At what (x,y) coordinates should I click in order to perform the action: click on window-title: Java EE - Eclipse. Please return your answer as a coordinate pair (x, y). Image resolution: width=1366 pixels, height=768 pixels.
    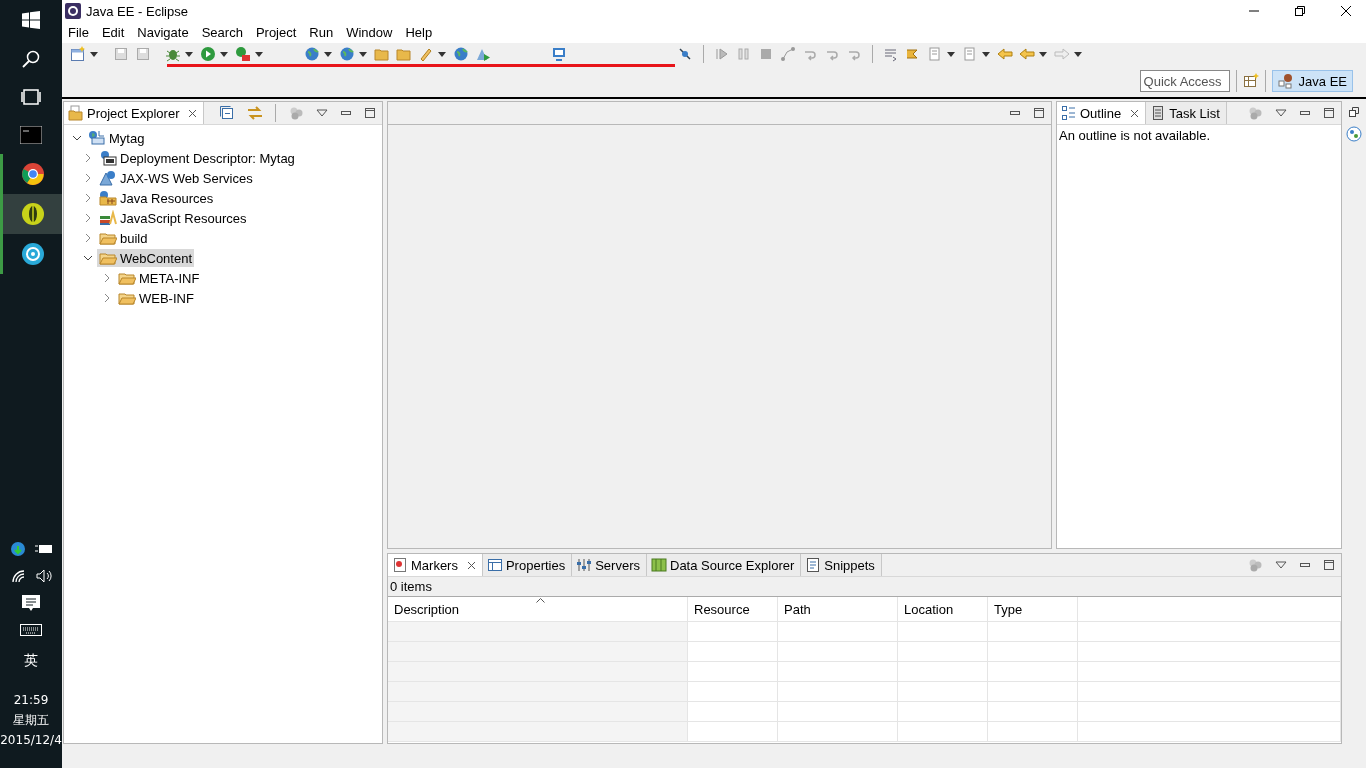
    Looking at the image, I should click on (137, 11).